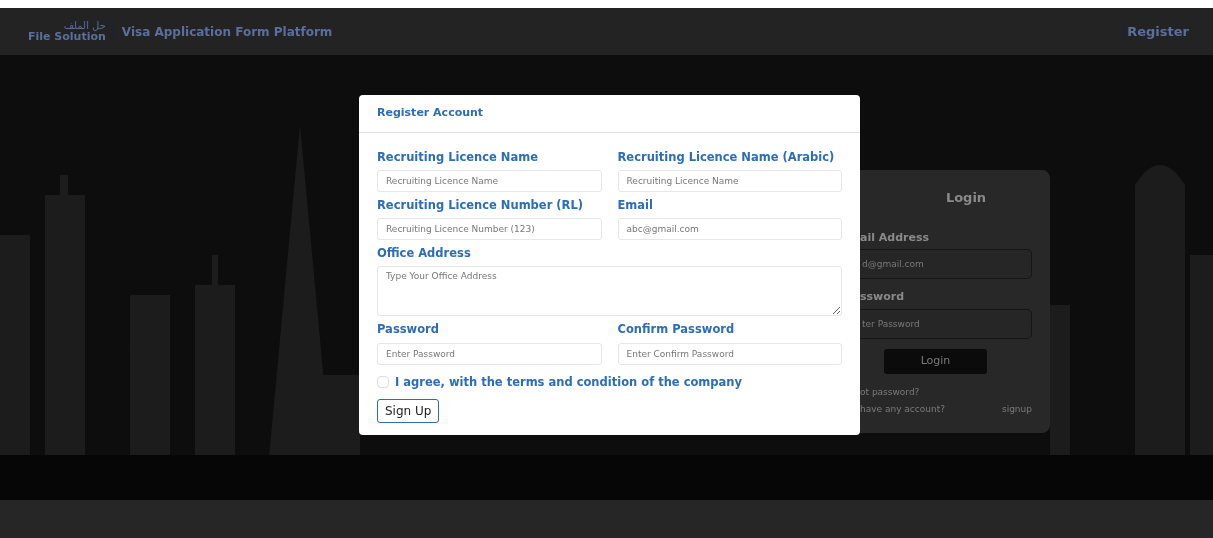 This screenshot has height=538, width=1213. What do you see at coordinates (966, 198) in the screenshot?
I see `login-title: Login` at bounding box center [966, 198].